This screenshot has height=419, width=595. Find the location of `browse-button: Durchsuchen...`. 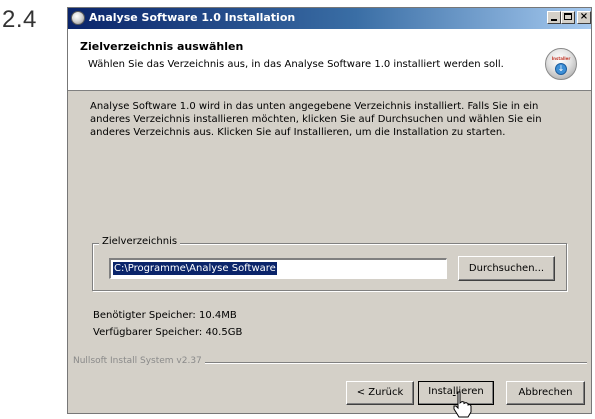

browse-button: Durchsuchen... is located at coordinates (506, 268).